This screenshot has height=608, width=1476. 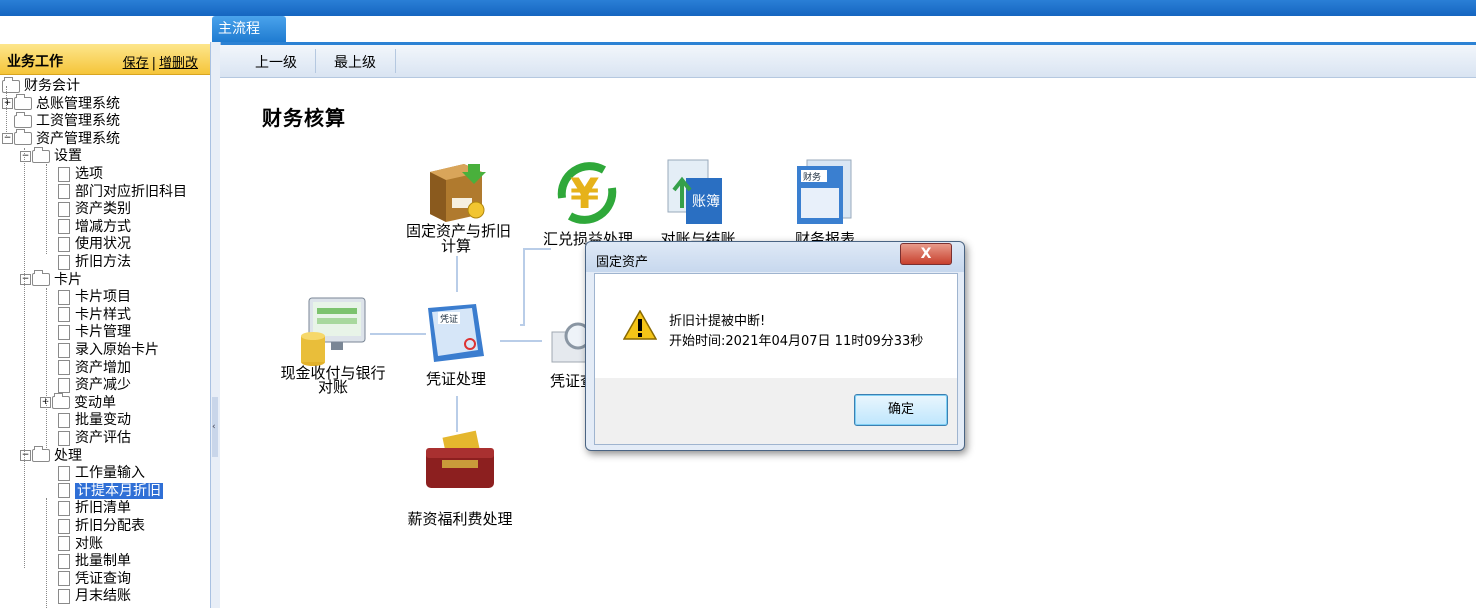 What do you see at coordinates (824, 191) in the screenshot?
I see `report-icon: 财务` at bounding box center [824, 191].